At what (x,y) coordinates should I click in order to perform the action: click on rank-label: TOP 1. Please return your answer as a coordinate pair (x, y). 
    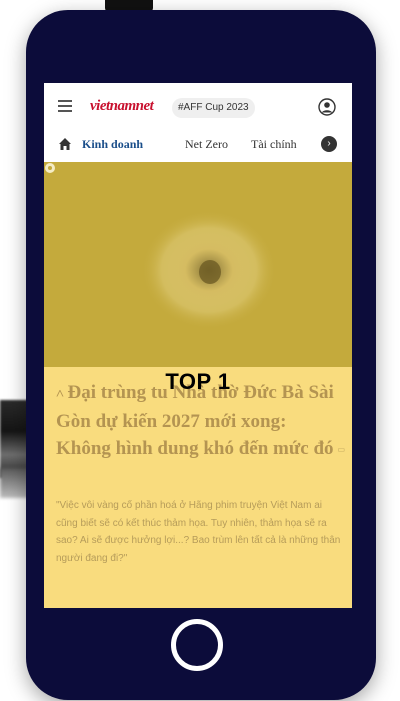
    Looking at the image, I should click on (198, 381).